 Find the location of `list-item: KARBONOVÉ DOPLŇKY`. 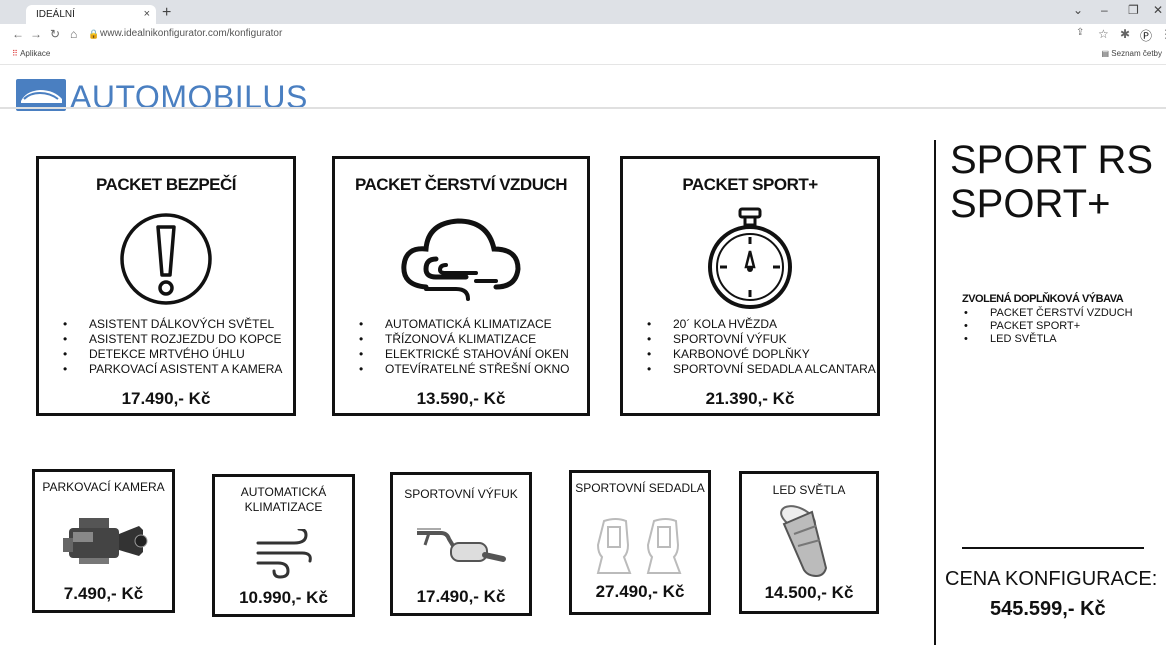

list-item: KARBONOVÉ DOPLŇKY is located at coordinates (761, 354).